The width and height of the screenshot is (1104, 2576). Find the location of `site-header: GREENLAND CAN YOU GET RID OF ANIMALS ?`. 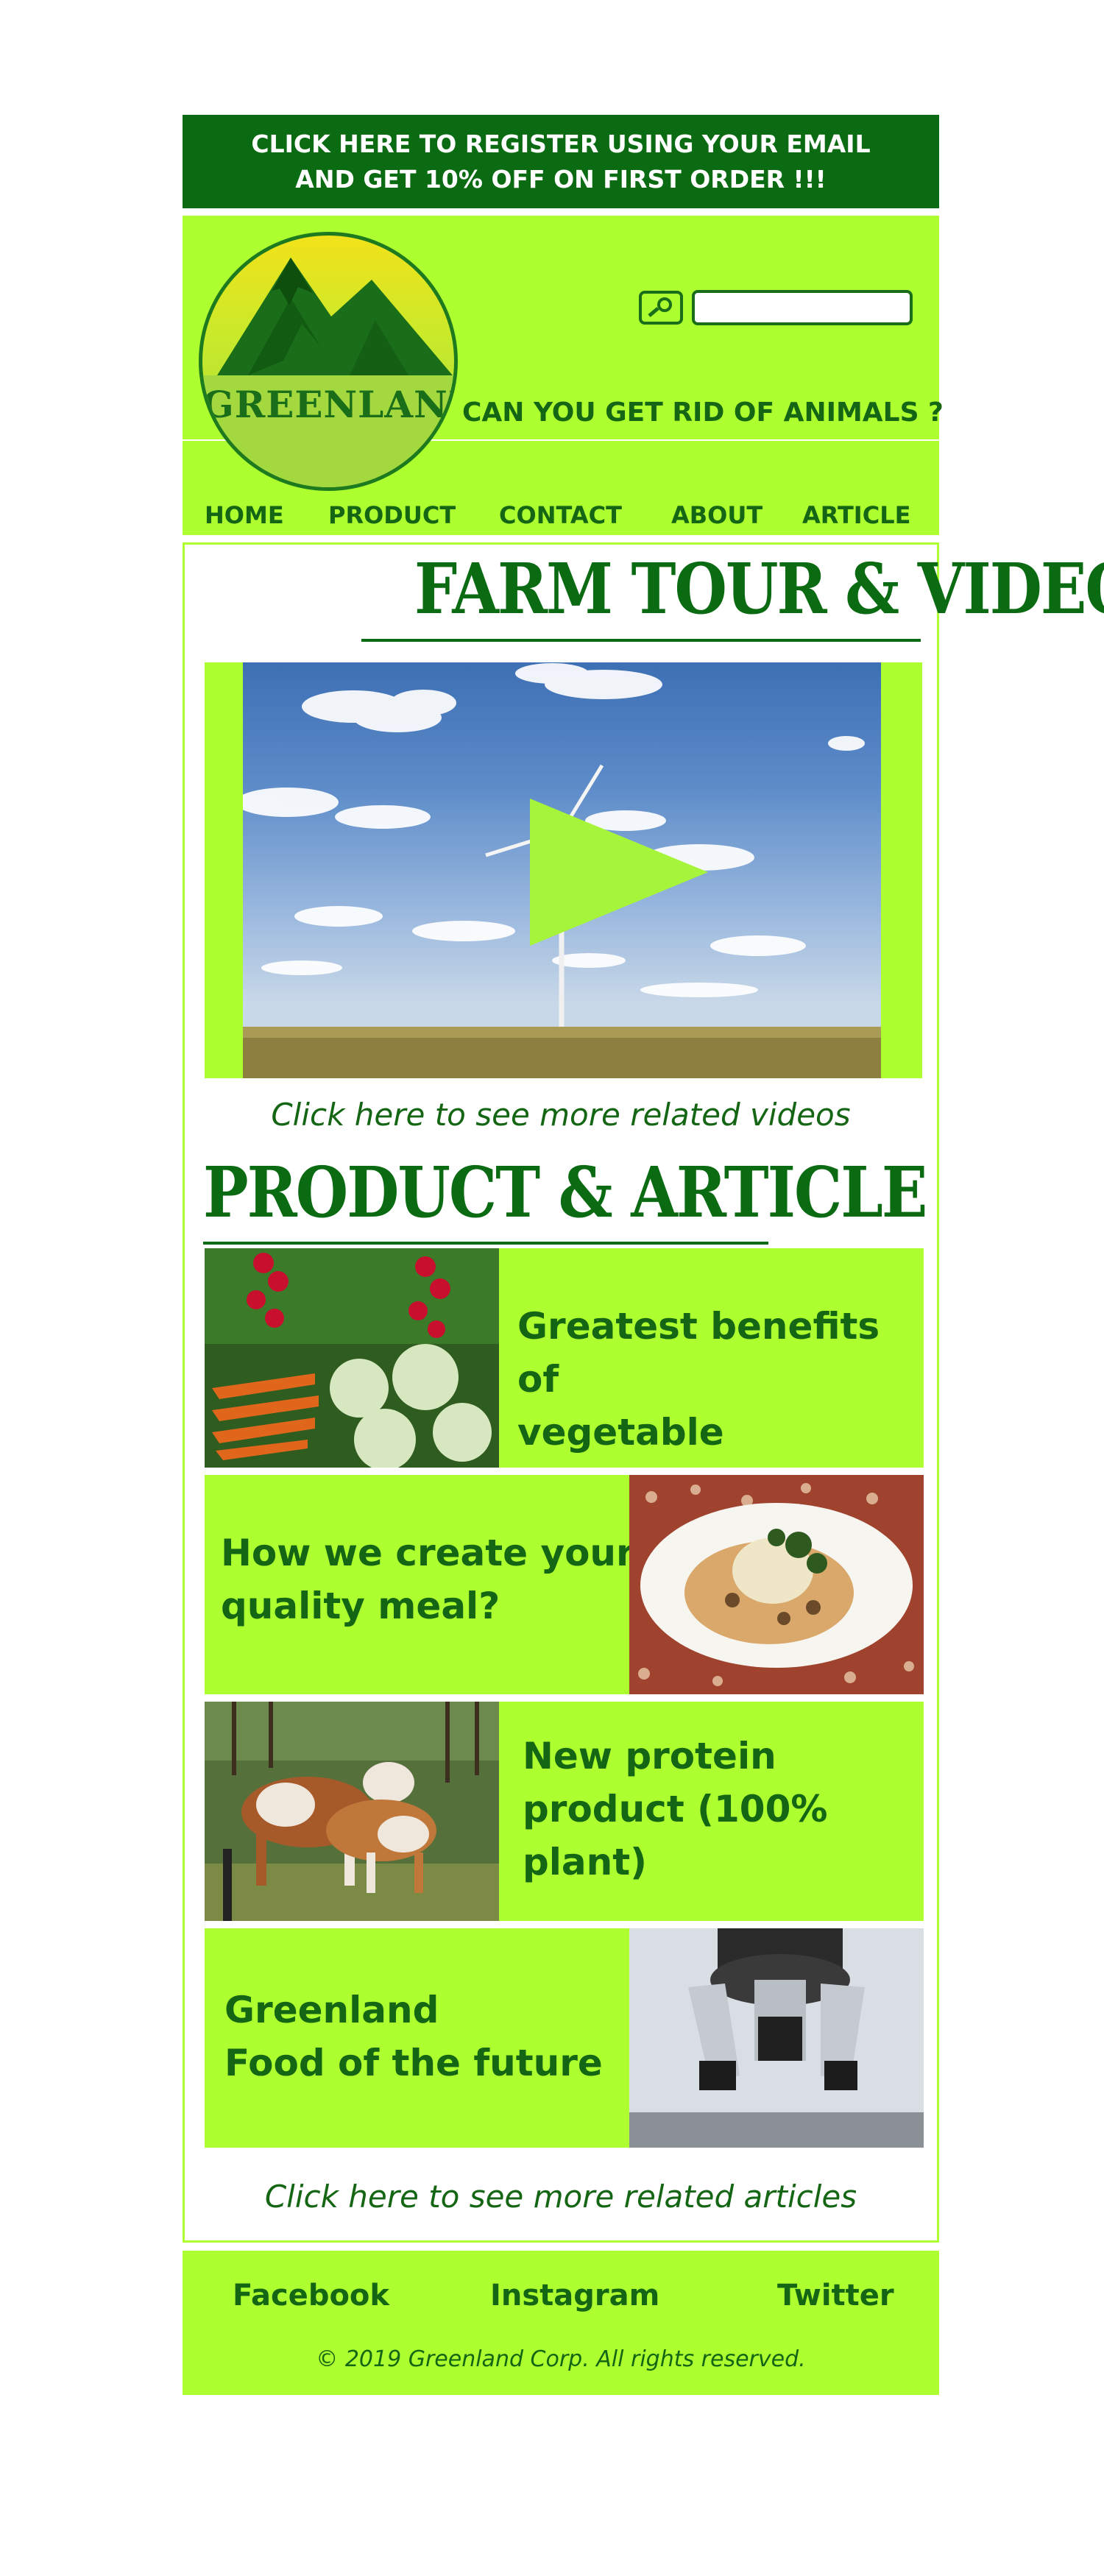

site-header: GREENLAND CAN YOU GET RID OF ANIMALS ? is located at coordinates (563, 353).